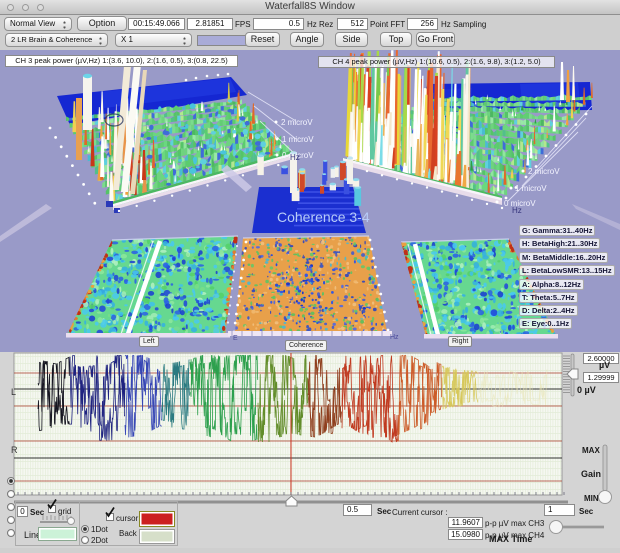 The image size is (620, 553). What do you see at coordinates (323, 217) in the screenshot?
I see `svg-text: Coherence 3-4` at bounding box center [323, 217].